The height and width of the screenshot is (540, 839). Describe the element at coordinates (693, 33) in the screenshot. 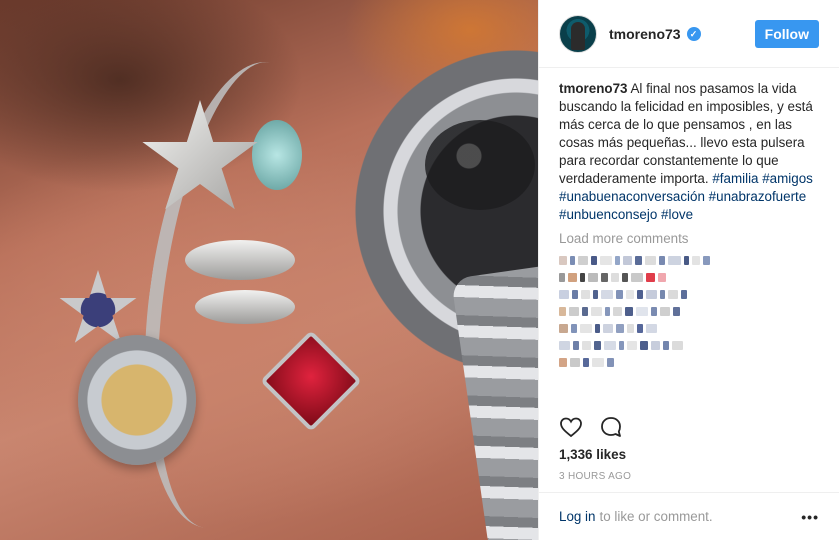

I see `verified-badge-icon: ✓` at that location.